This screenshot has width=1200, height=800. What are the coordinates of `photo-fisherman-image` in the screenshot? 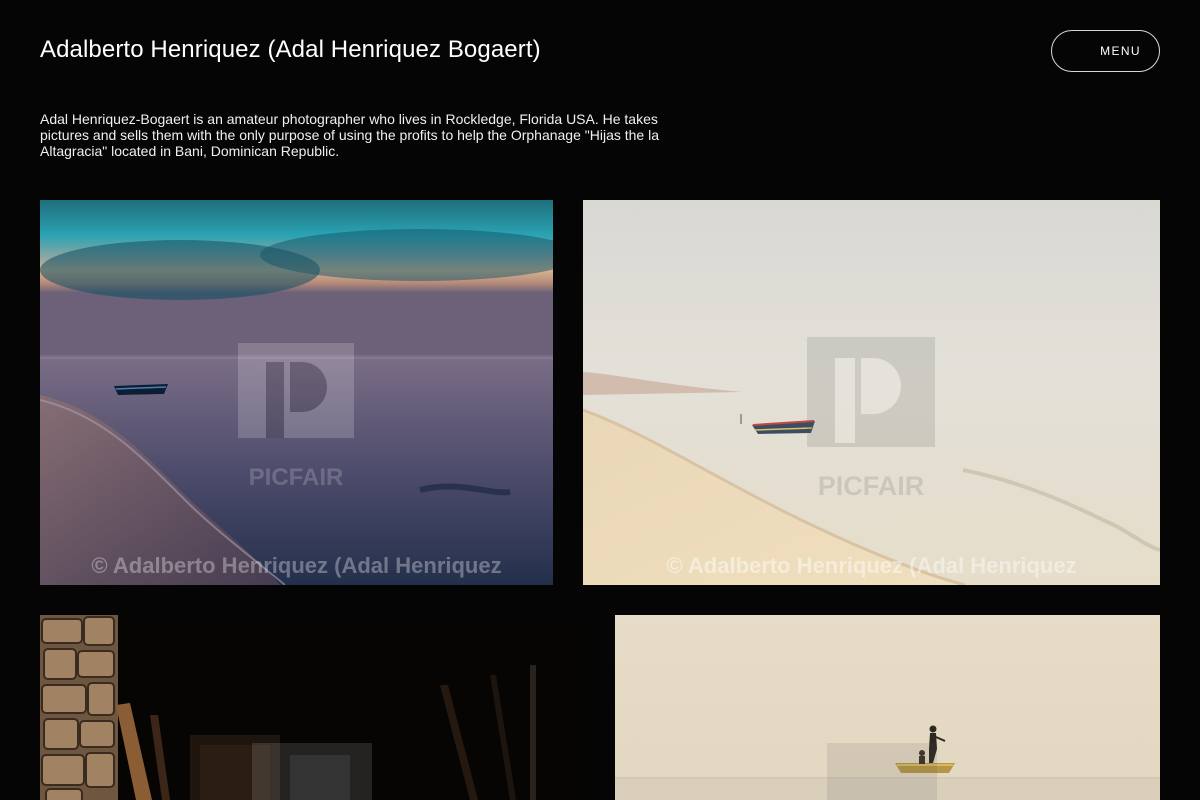 It's located at (887, 707).